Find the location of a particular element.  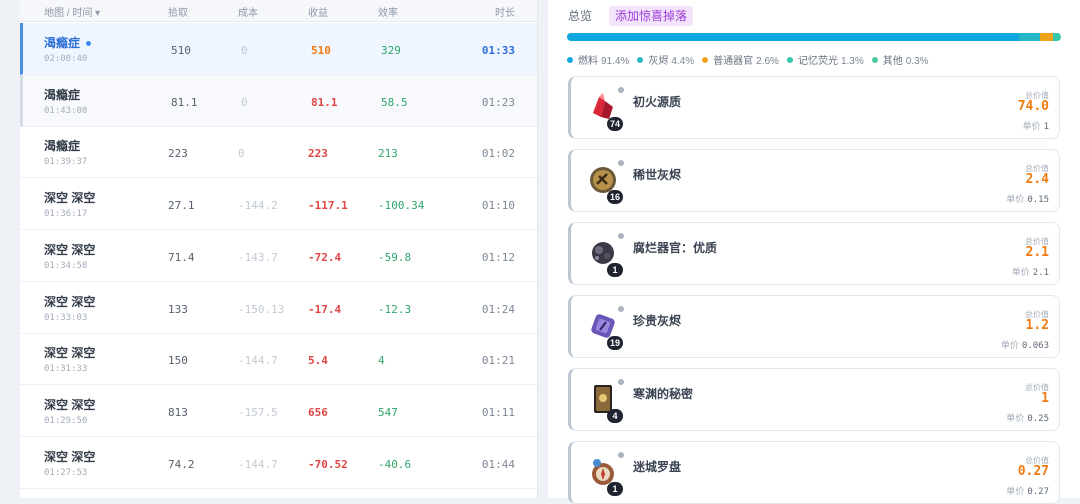

profit-value: -117.1 is located at coordinates (328, 206).